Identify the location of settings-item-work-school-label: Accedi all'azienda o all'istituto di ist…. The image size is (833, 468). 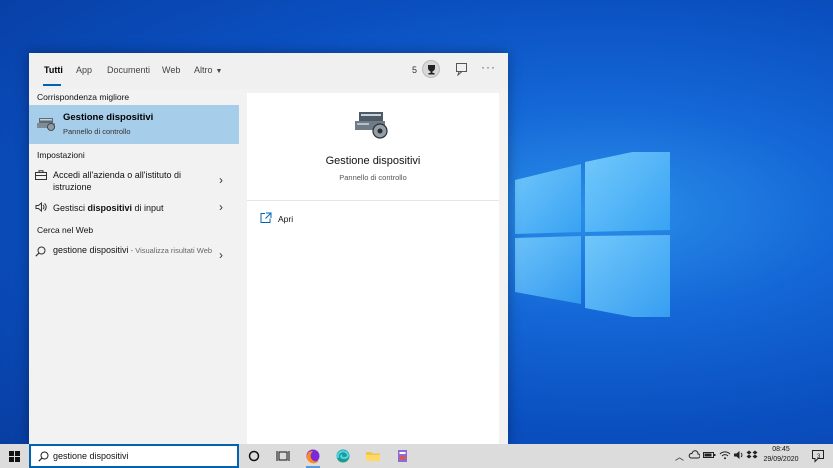
(117, 181).